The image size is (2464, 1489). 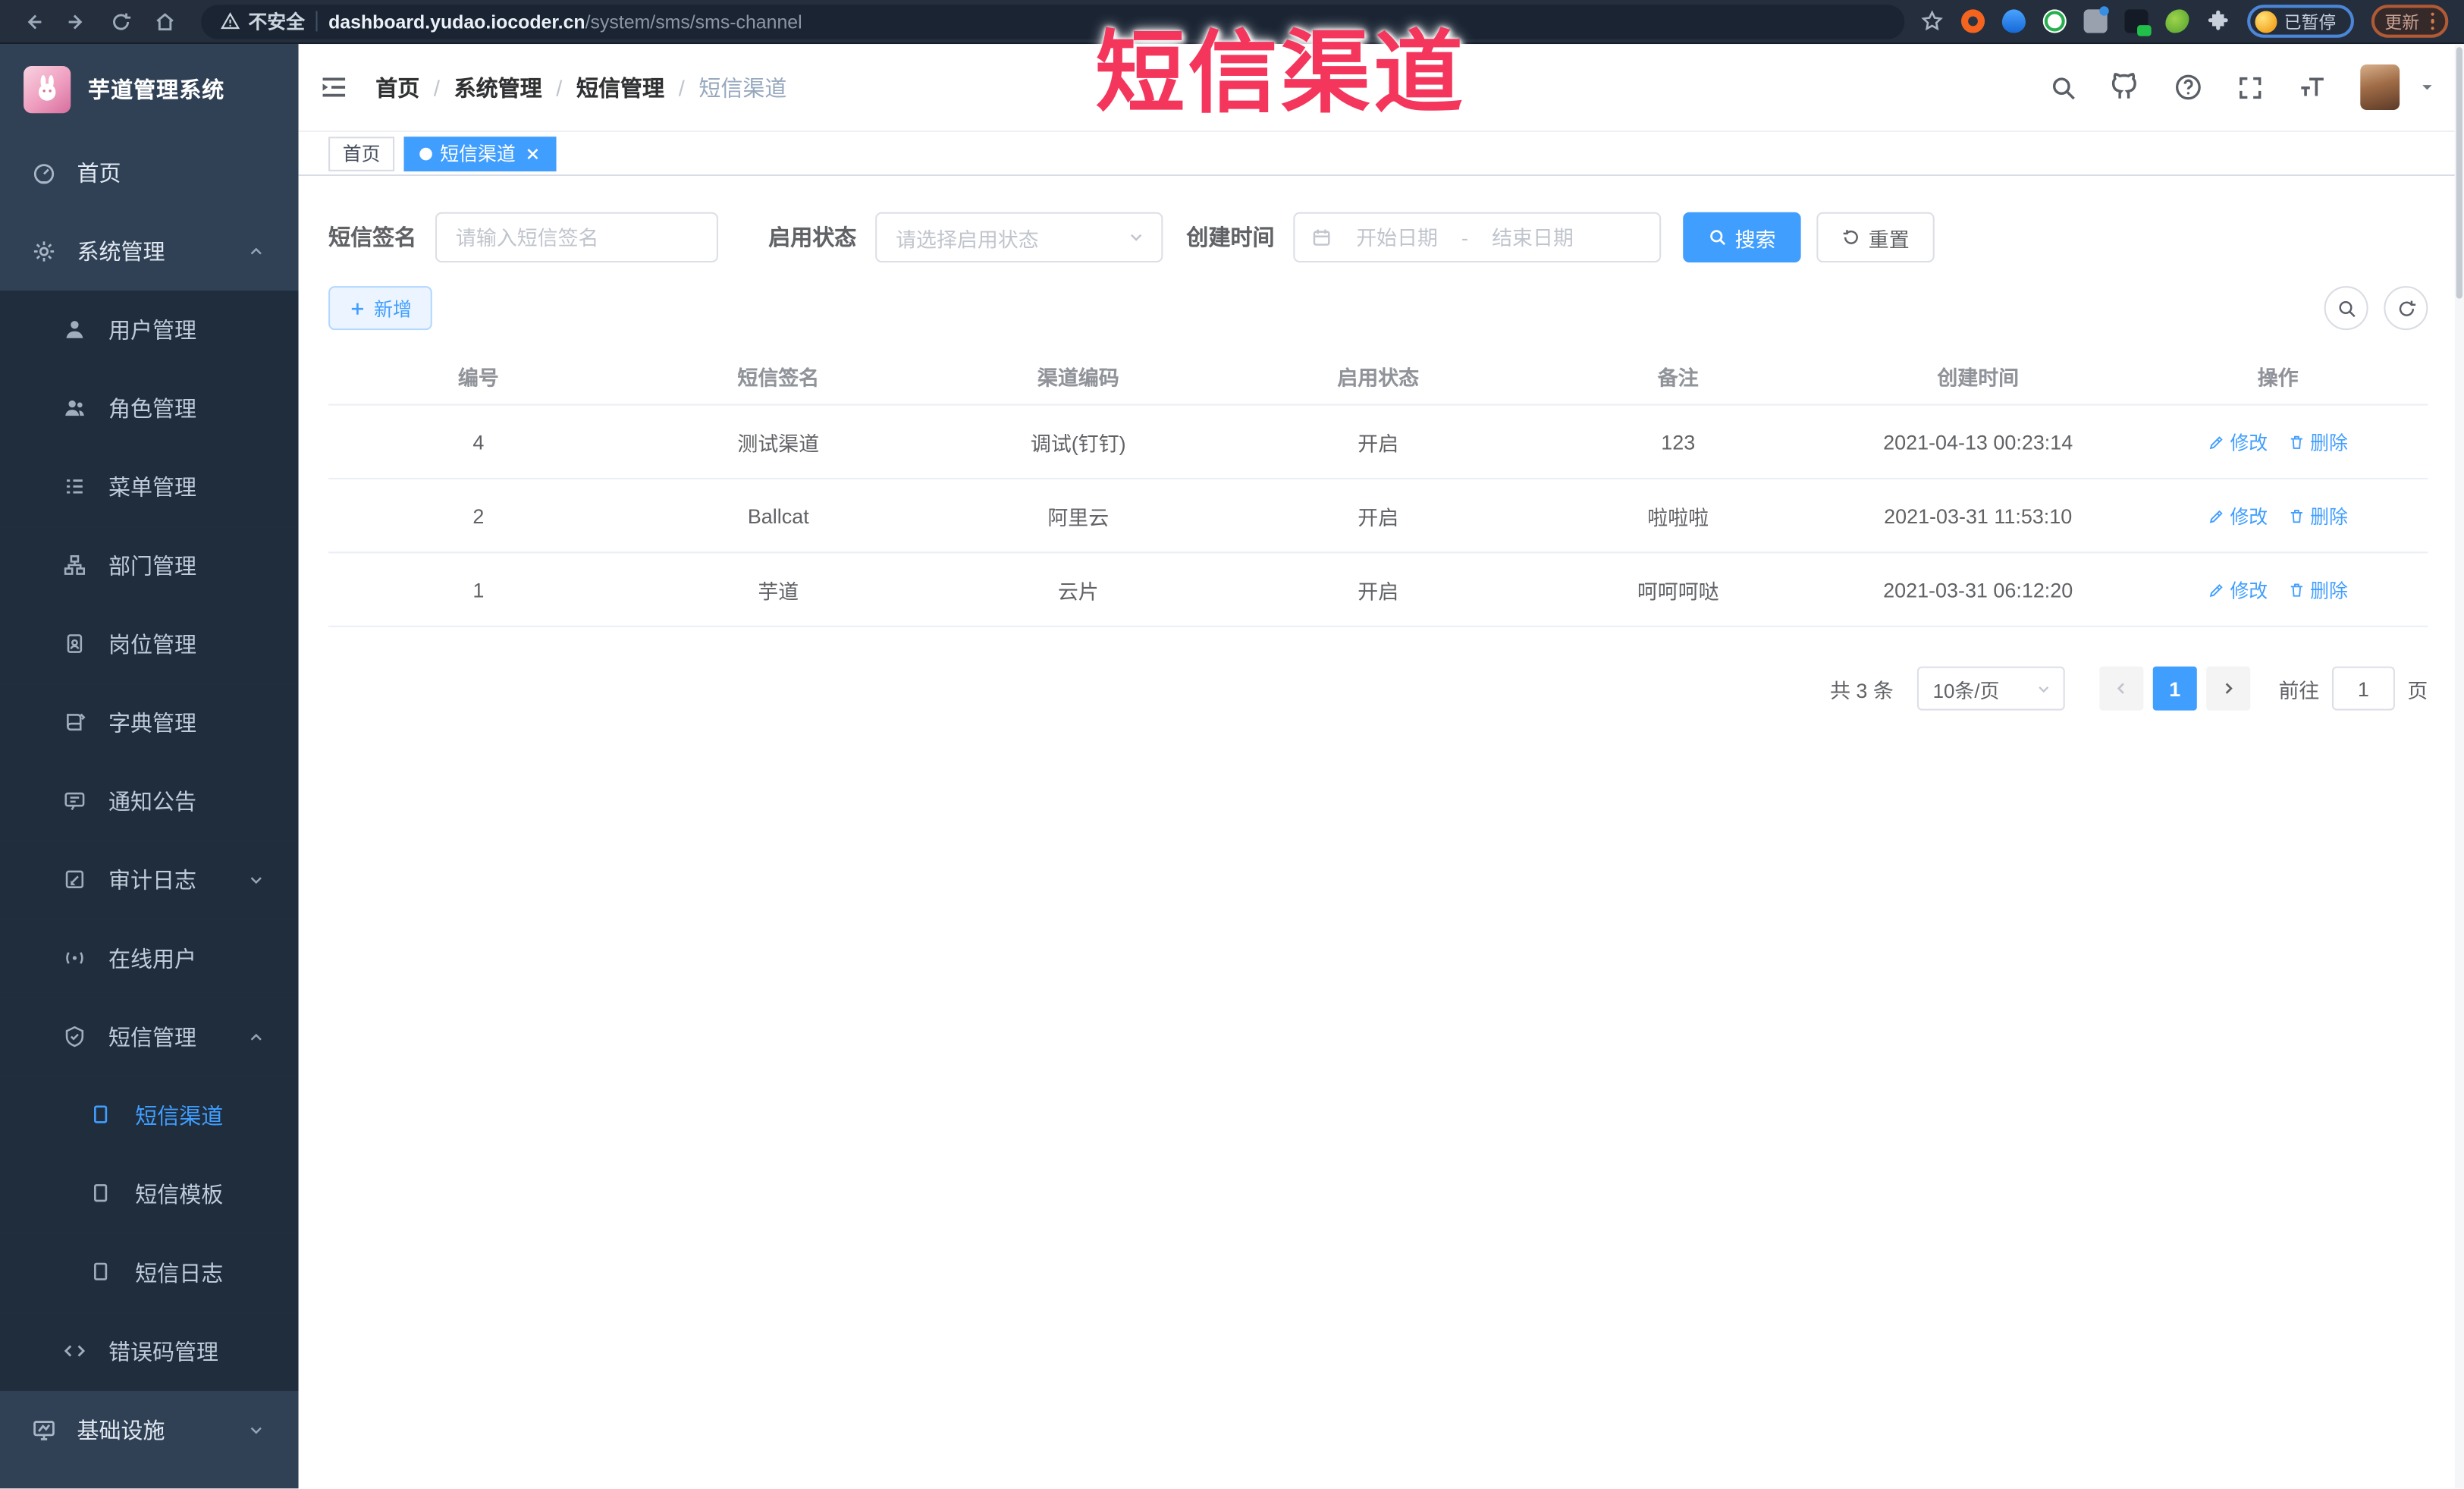 I want to click on sidebar-item-infrastructure: 基础设施, so click(x=149, y=1430).